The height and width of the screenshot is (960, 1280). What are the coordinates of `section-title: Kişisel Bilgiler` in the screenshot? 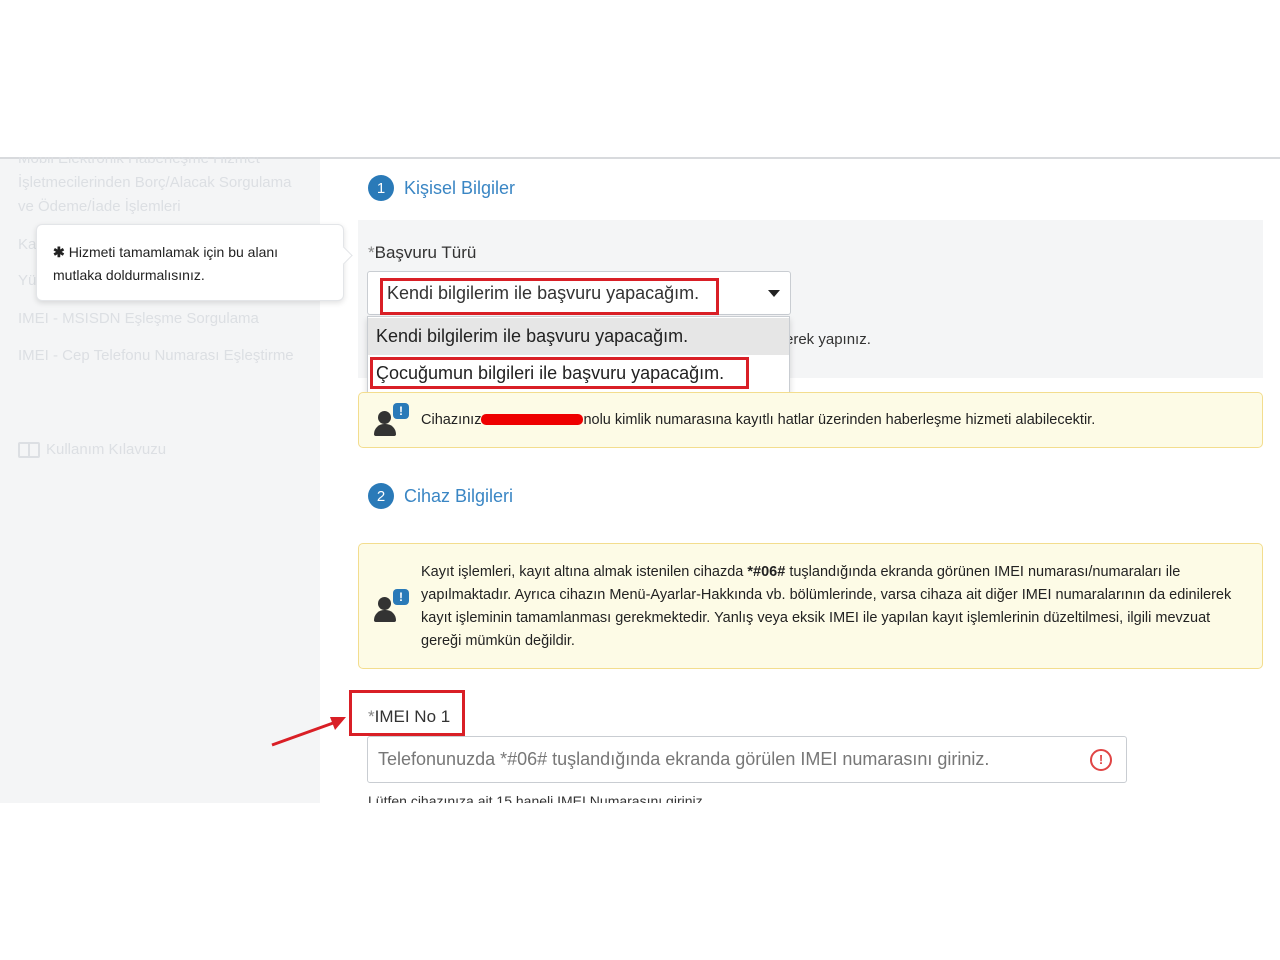 It's located at (460, 187).